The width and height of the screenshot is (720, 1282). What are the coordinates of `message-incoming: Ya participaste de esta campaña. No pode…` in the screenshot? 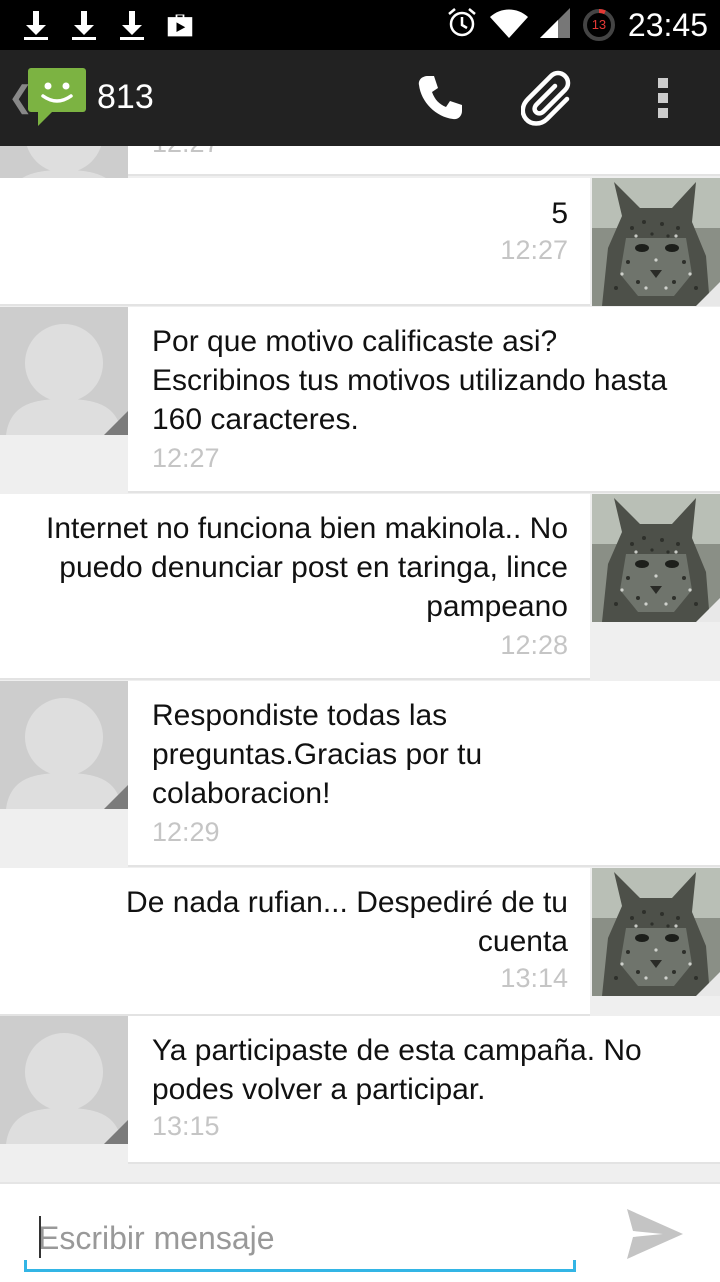 It's located at (360, 1090).